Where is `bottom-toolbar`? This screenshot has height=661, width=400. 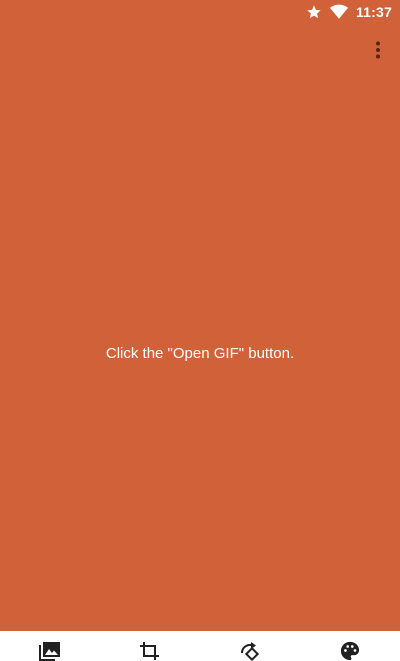
bottom-toolbar is located at coordinates (200, 646).